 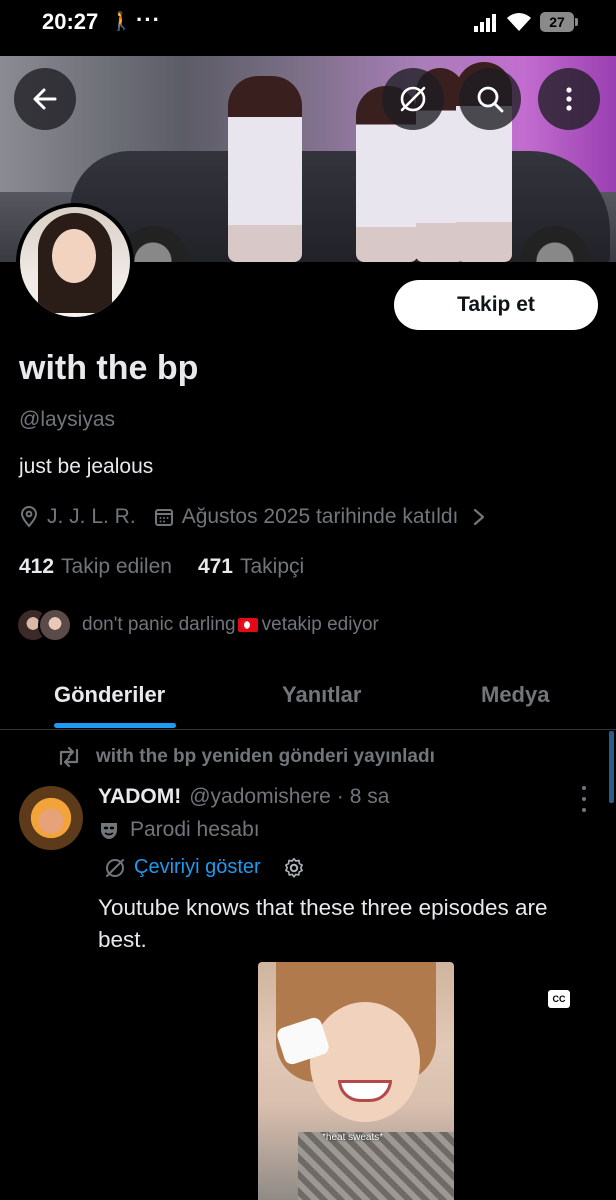 I want to click on follow-button: Takip et, so click(x=496, y=305).